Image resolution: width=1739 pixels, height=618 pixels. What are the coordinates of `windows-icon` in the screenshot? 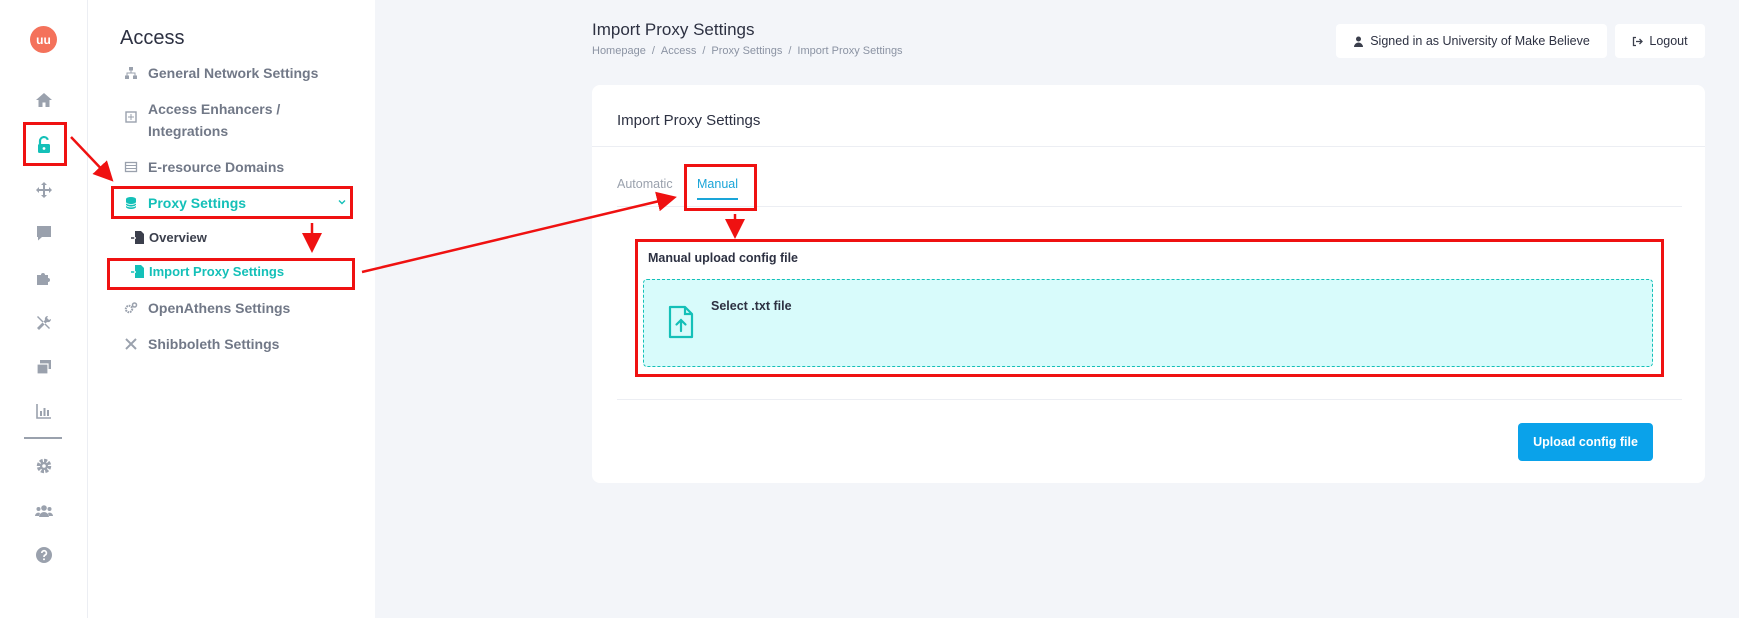 It's located at (44, 367).